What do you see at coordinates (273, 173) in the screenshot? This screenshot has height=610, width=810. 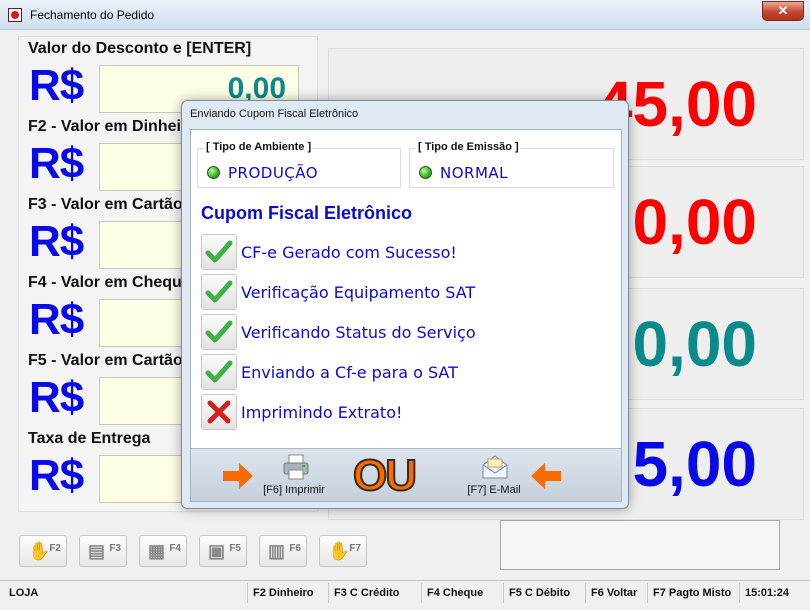 I see `ambiente-value: PRODUÇÃO` at bounding box center [273, 173].